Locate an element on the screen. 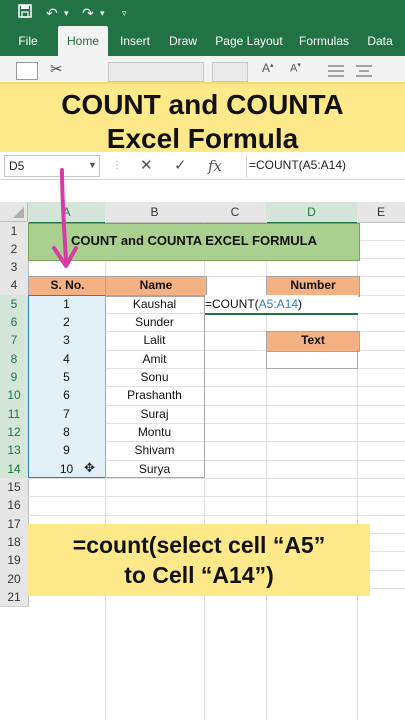 Image resolution: width=405 pixels, height=720 pixels. header-name-cell: Name is located at coordinates (156, 286).